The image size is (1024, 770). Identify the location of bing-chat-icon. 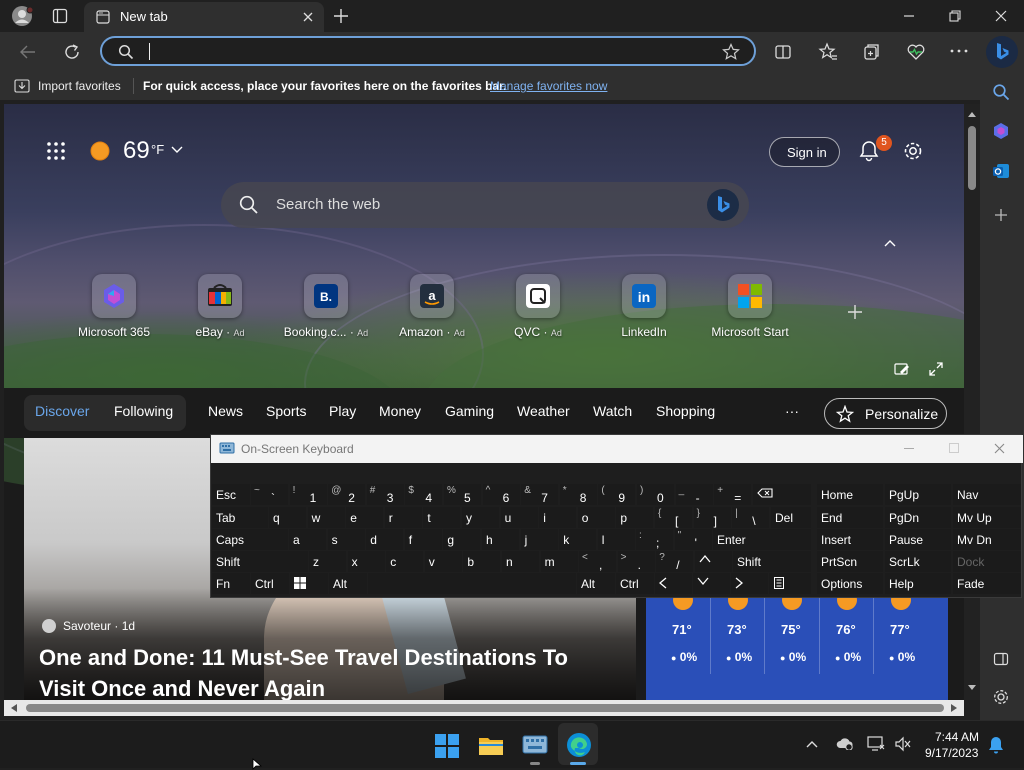
(723, 205).